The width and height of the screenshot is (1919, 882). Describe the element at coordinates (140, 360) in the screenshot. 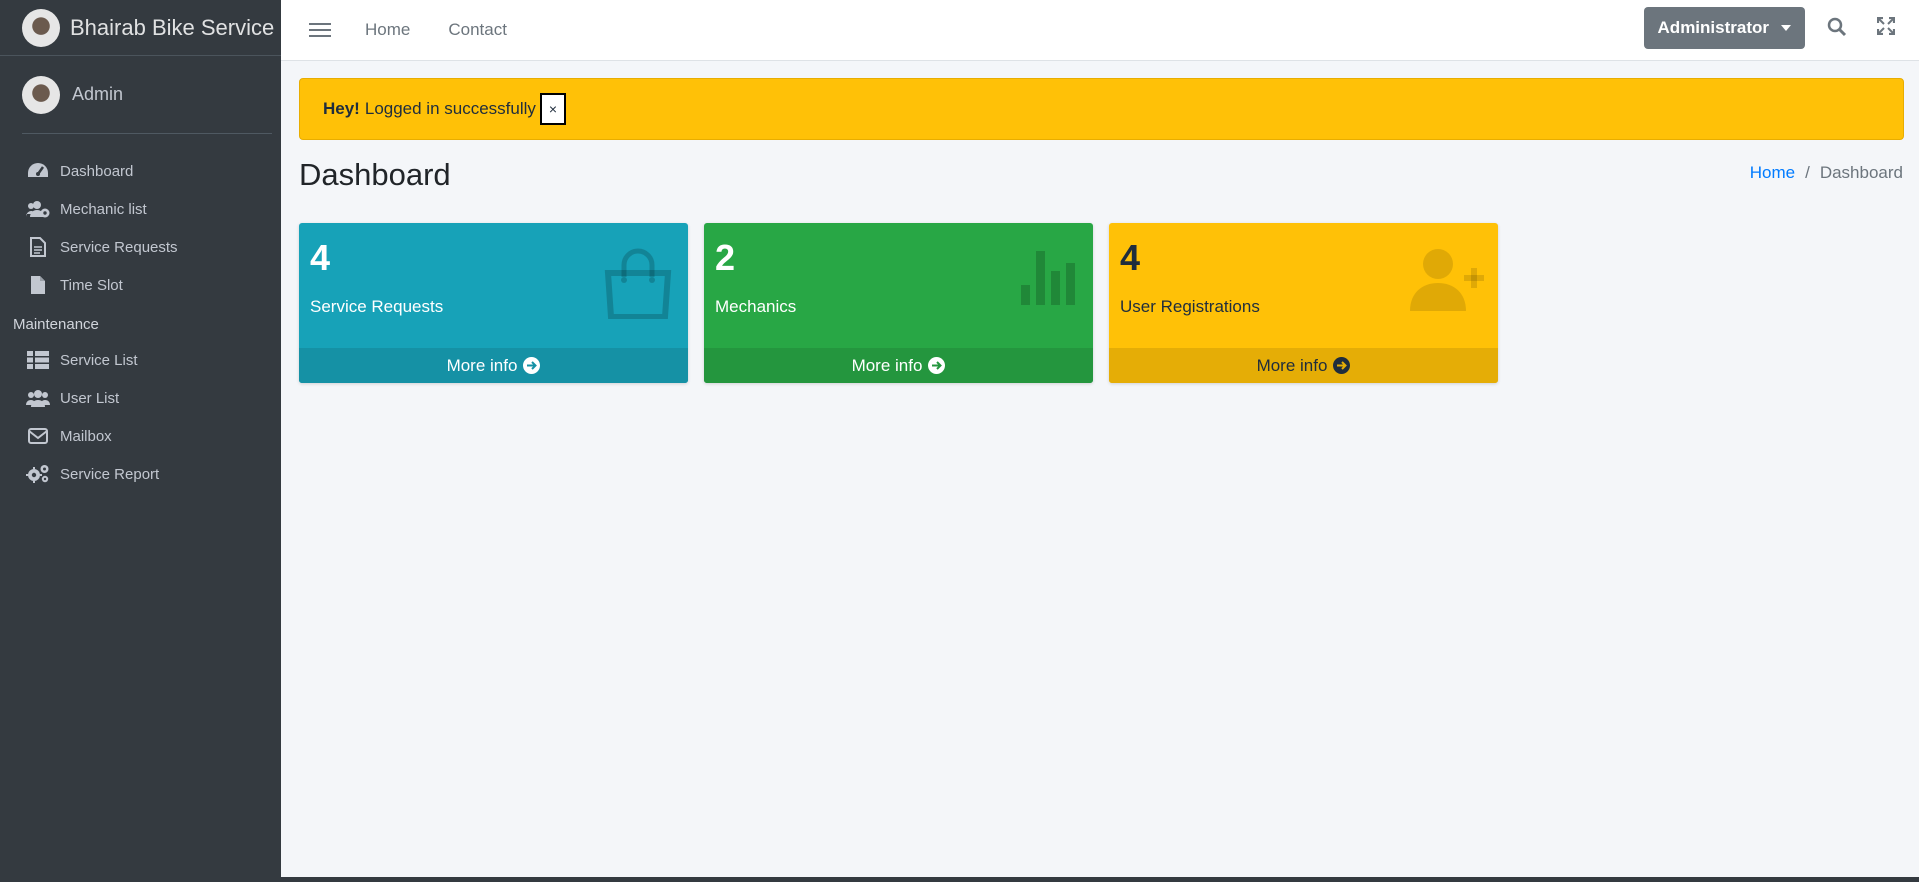

I see `sidebar-item-service-list: Service List` at that location.